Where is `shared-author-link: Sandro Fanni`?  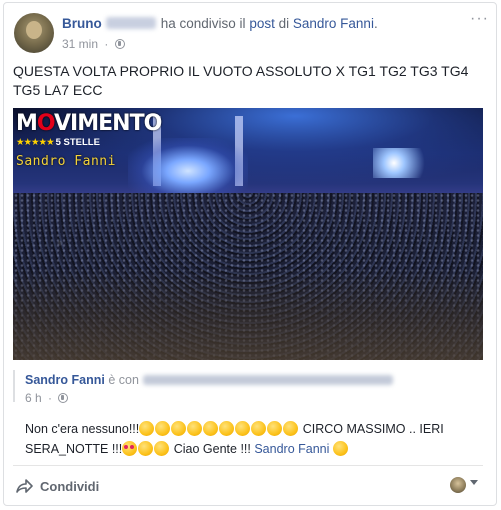 shared-author-link: Sandro Fanni is located at coordinates (65, 380).